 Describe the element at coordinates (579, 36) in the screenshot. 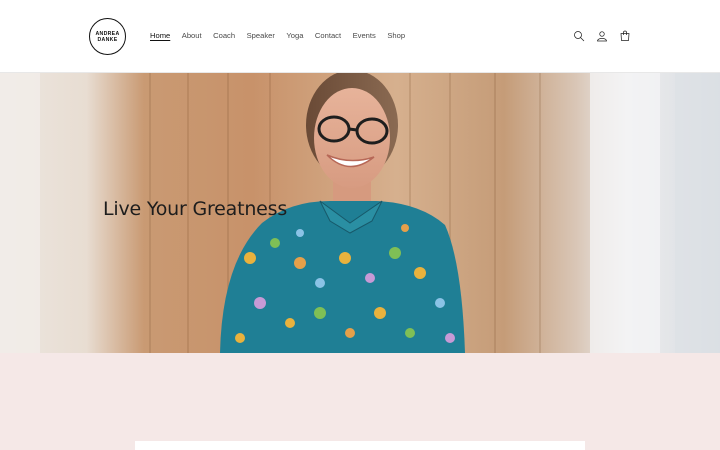

I see `search-icon` at that location.